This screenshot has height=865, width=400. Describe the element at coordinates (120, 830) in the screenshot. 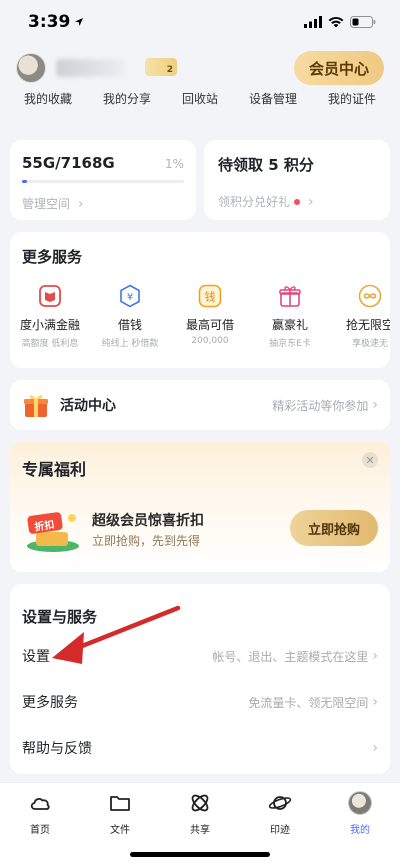

I see `tab-label: 文件` at that location.